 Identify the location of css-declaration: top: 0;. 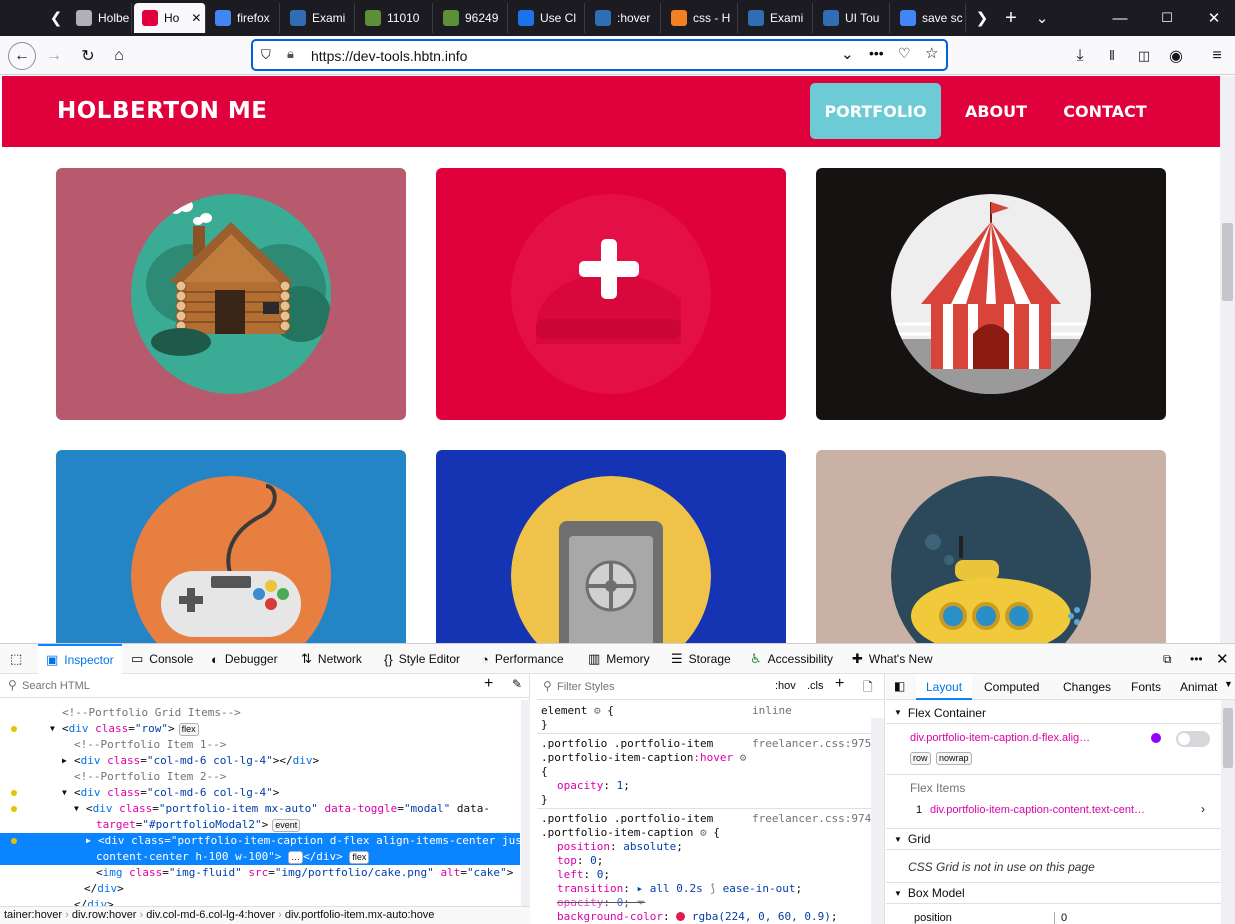
(580, 861).